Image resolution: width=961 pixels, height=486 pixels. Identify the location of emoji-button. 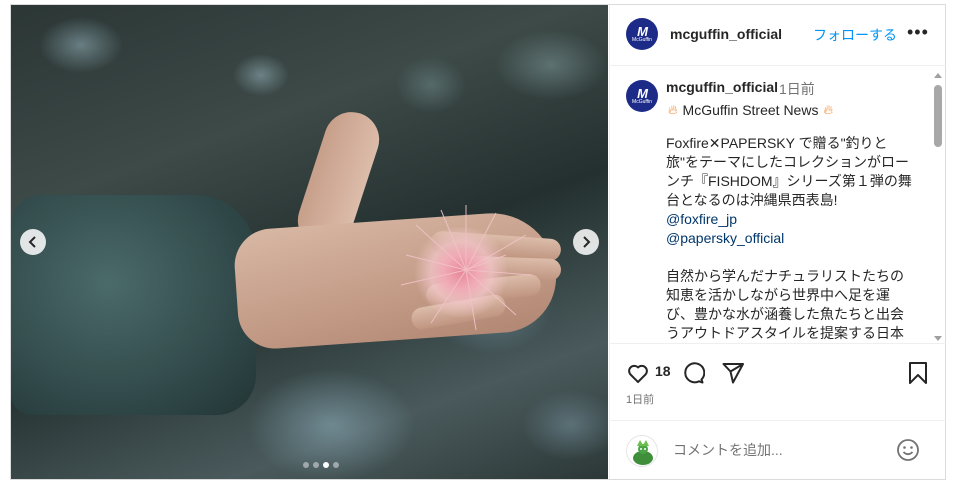
(908, 452).